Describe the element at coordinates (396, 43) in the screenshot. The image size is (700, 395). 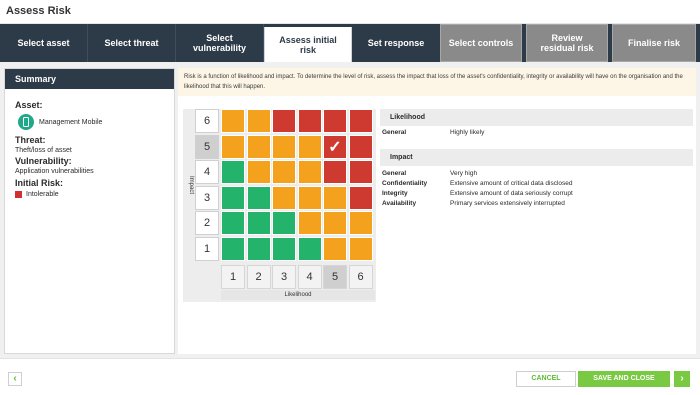
I see `step-set-response: Set response` at that location.